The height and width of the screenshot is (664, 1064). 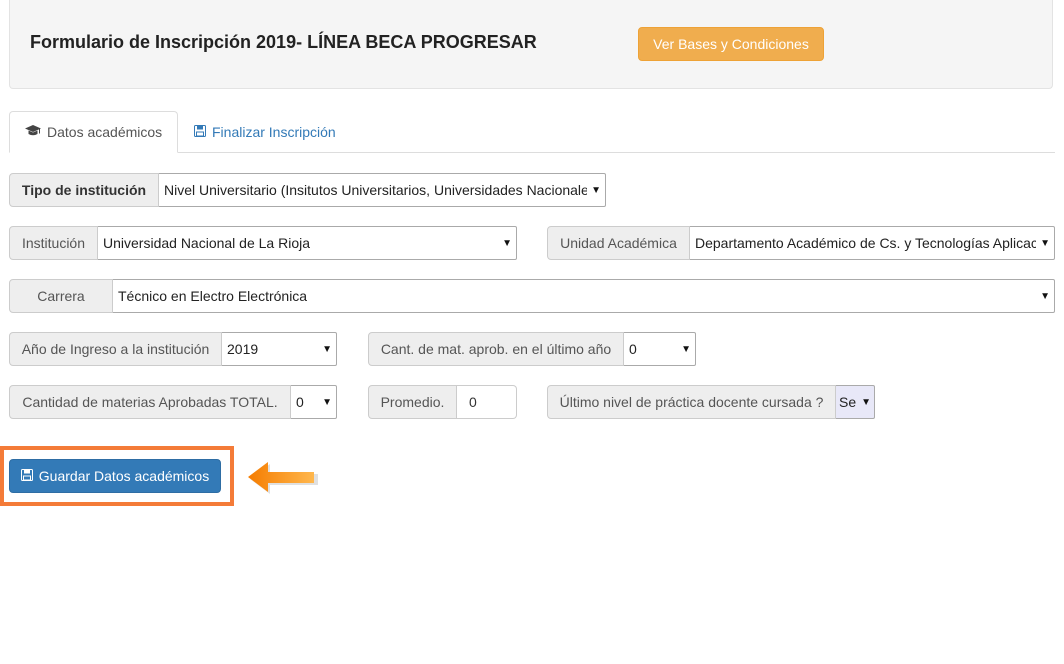 I want to click on practica-docente-select: Se ▼, so click(x=855, y=402).